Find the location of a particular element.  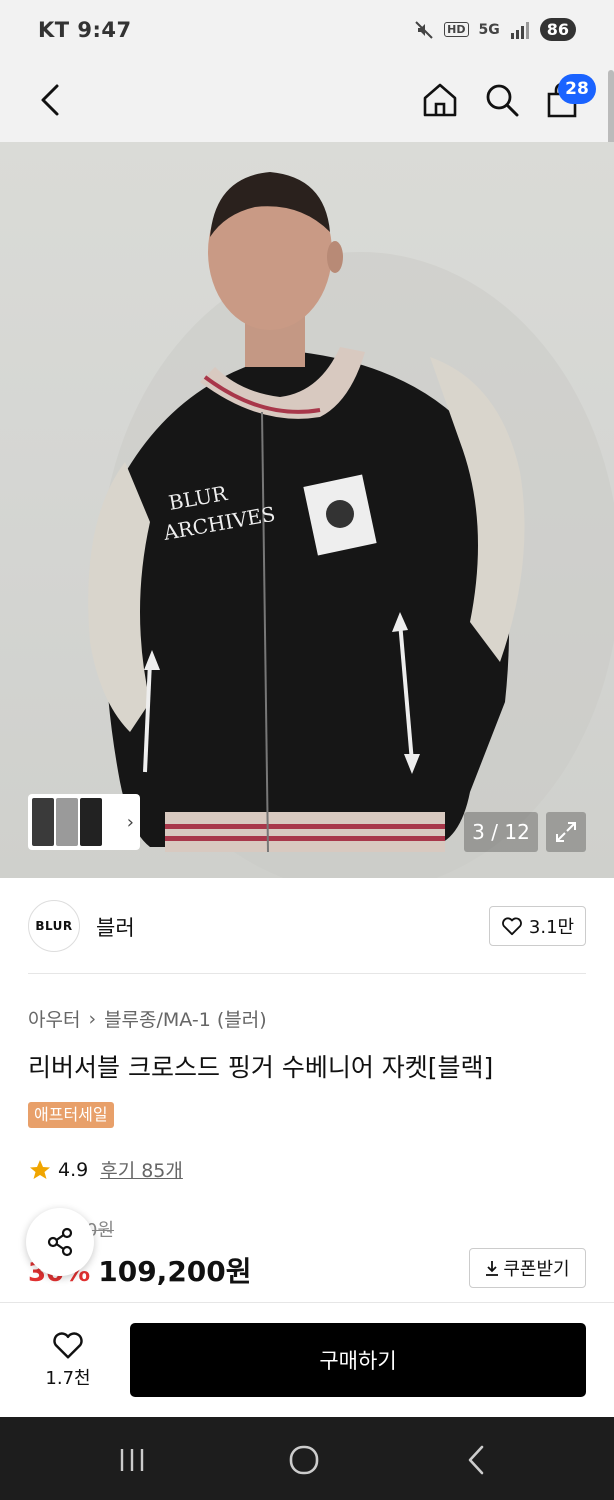

chevron-left-icon is located at coordinates (50, 100).